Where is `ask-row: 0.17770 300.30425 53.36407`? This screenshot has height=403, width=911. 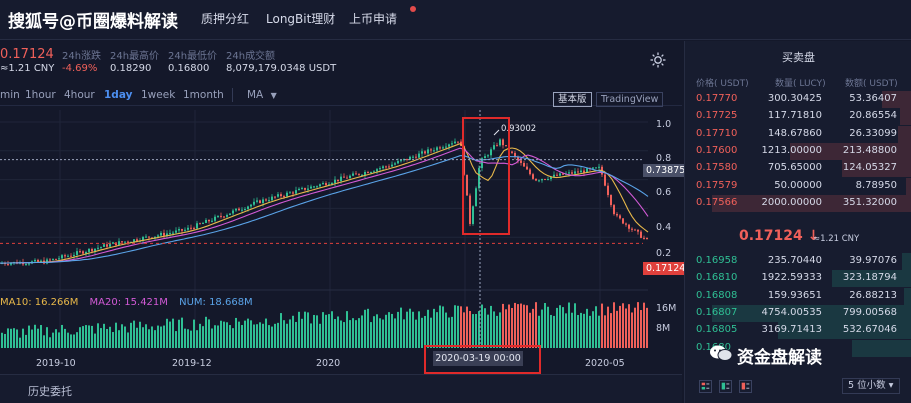 ask-row: 0.17770 300.30425 53.36407 is located at coordinates (798, 99).